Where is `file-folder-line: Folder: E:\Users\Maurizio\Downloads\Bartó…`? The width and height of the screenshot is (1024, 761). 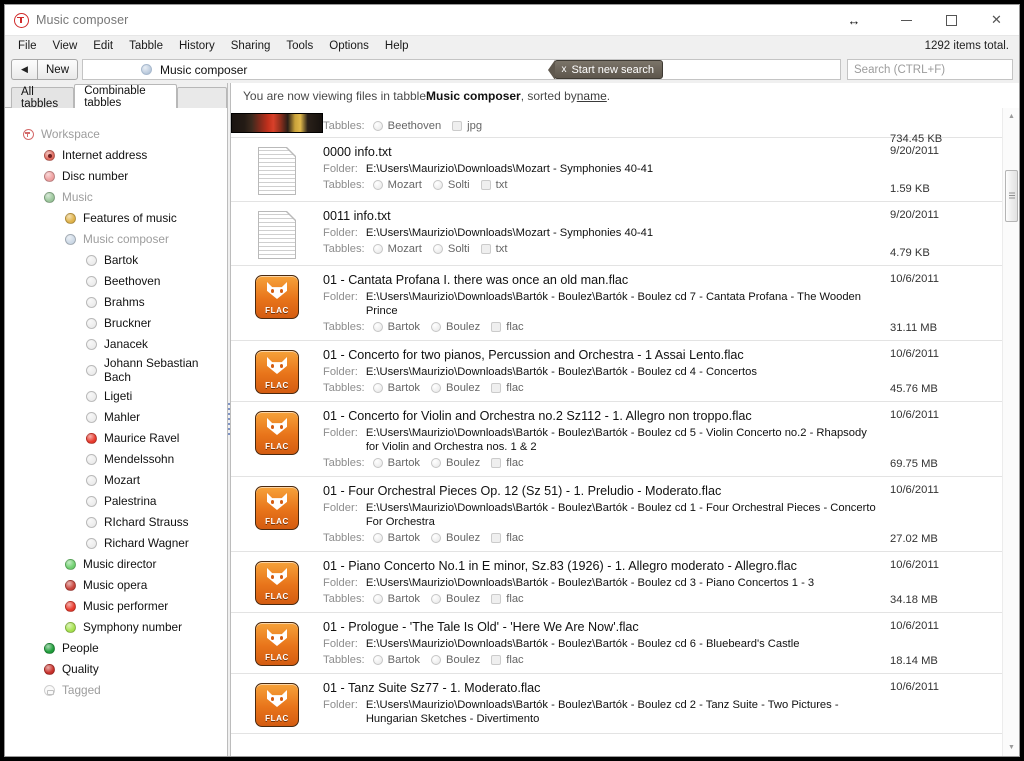 file-folder-line: Folder: E:\Users\Maurizio\Downloads\Bartó… is located at coordinates (602, 304).